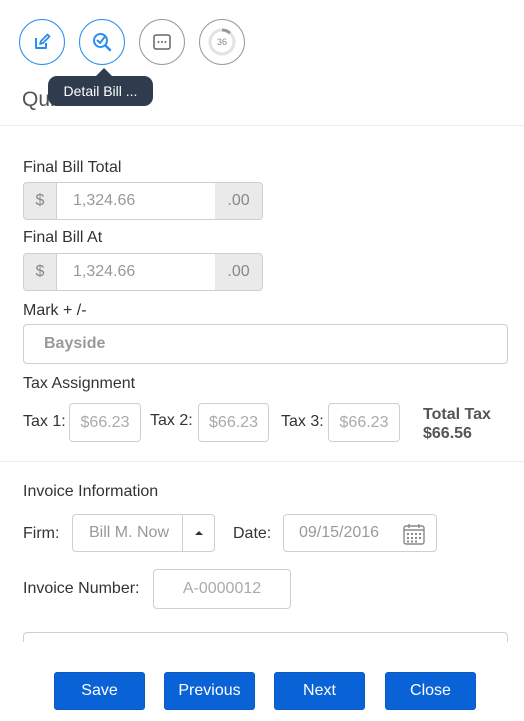 This screenshot has width=524, height=721. What do you see at coordinates (55, 310) in the screenshot?
I see `mark-label: Mark + /-` at bounding box center [55, 310].